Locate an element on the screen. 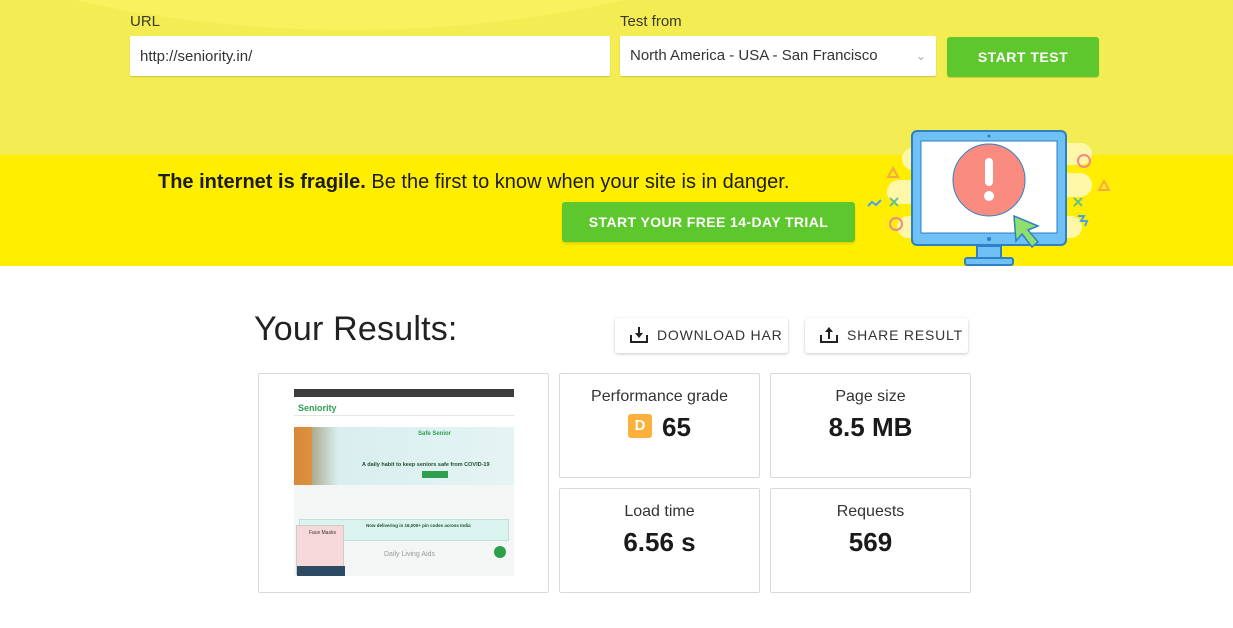 This screenshot has width=1233, height=628. performance-grade-label: Performance grade is located at coordinates (659, 396).